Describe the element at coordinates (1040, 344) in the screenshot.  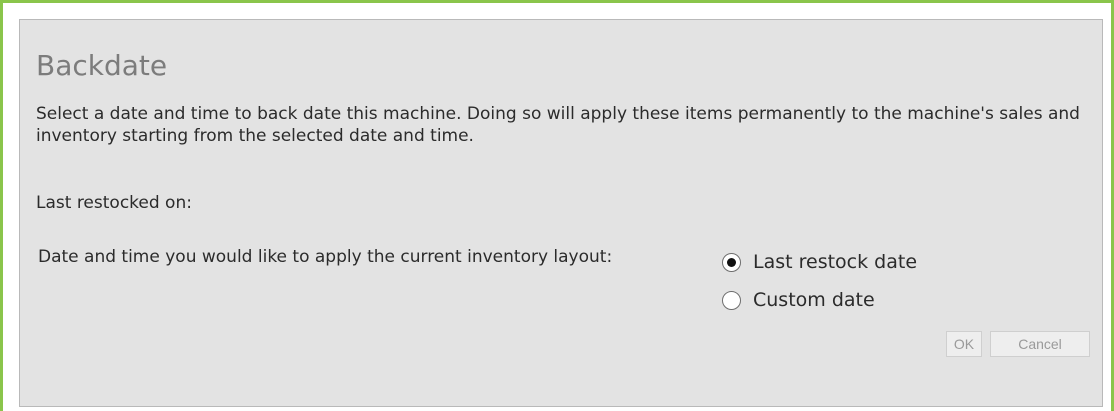
I see `cancel-button: Cancel` at that location.